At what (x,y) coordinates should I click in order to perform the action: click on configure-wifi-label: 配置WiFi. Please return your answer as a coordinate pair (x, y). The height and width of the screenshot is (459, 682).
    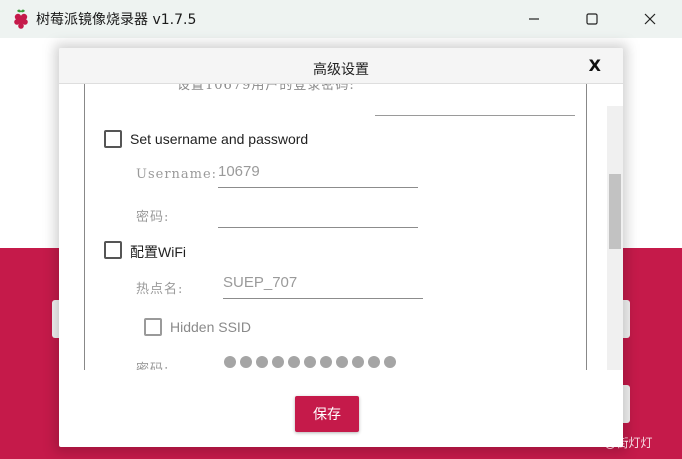
    Looking at the image, I should click on (158, 252).